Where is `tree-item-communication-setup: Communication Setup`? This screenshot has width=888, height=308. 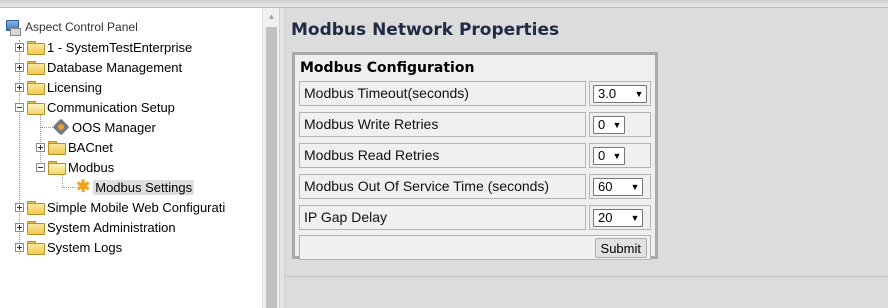
tree-item-communication-setup: Communication Setup is located at coordinates (95, 107).